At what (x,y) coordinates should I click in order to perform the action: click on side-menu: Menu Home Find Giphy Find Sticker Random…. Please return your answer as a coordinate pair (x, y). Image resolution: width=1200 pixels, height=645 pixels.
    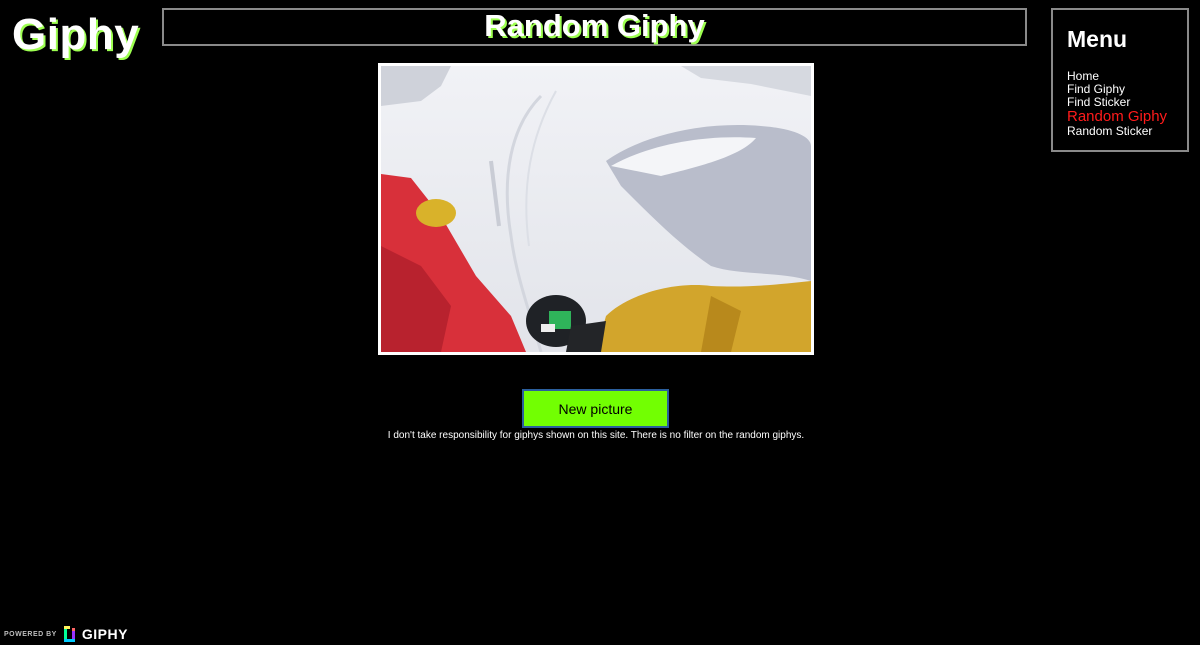
    Looking at the image, I should click on (1120, 80).